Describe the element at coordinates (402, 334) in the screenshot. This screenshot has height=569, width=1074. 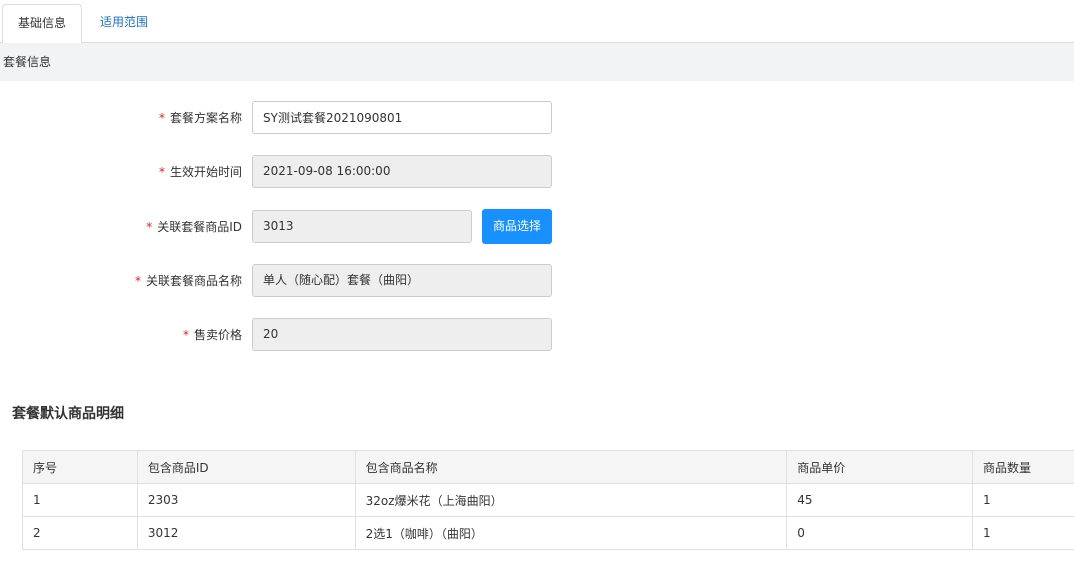
I see `price-field: 20` at that location.